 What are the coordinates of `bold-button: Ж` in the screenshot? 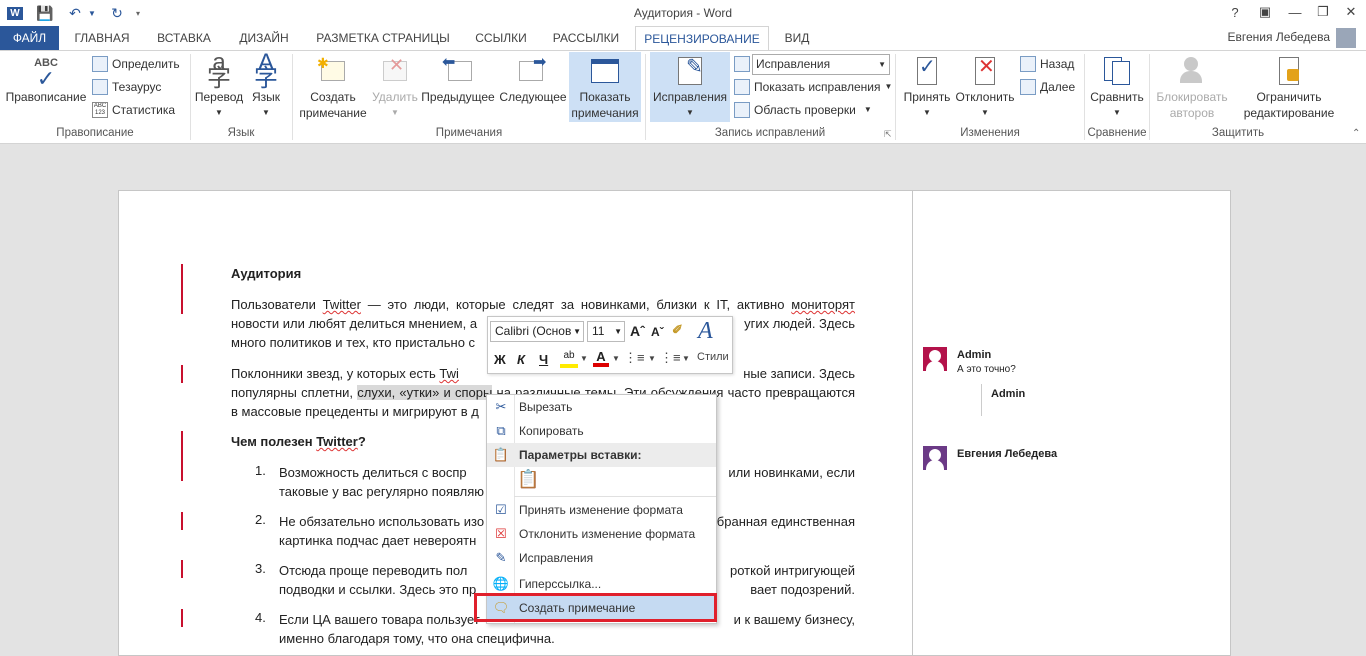 It's located at (500, 359).